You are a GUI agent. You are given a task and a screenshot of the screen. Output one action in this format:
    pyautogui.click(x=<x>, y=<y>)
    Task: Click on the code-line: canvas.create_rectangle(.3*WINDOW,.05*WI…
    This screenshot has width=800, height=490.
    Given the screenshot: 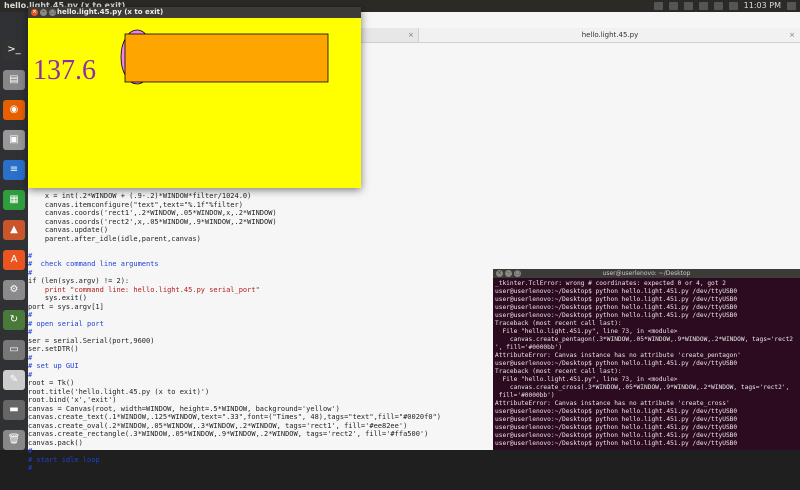 What is the action you would take?
    pyautogui.click(x=228, y=434)
    